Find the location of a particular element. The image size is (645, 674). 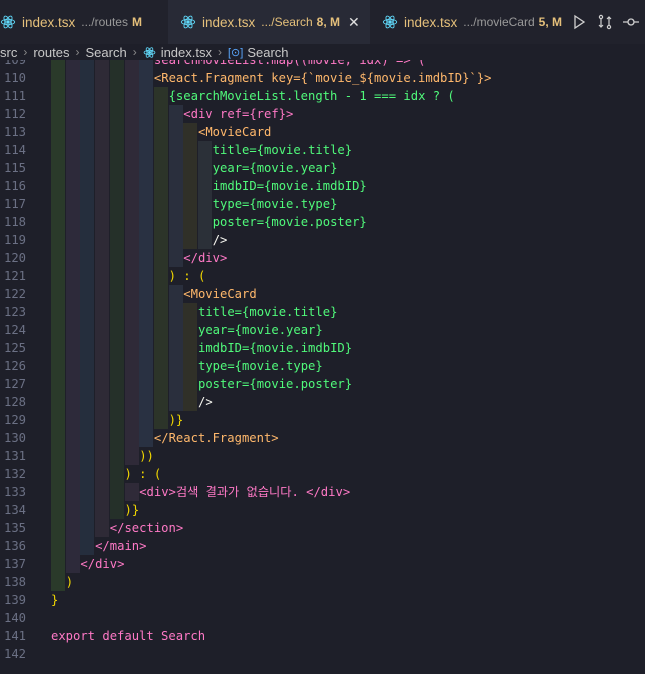

code-line: 126 type={movie.type} is located at coordinates (322, 366).